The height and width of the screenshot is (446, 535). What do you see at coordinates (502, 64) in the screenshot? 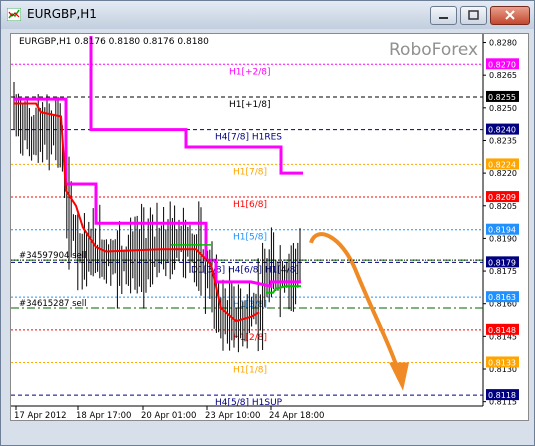
I see `price-level-value: 0.8270` at bounding box center [502, 64].